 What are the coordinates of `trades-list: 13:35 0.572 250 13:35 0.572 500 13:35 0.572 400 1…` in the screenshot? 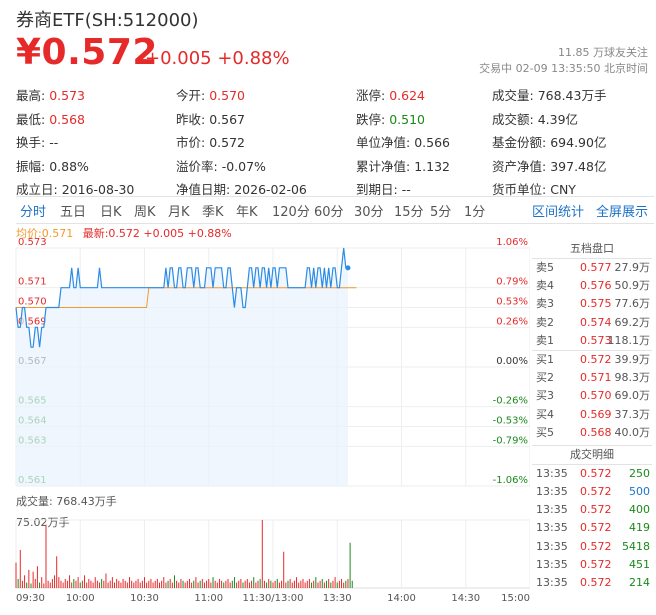 It's located at (592, 528).